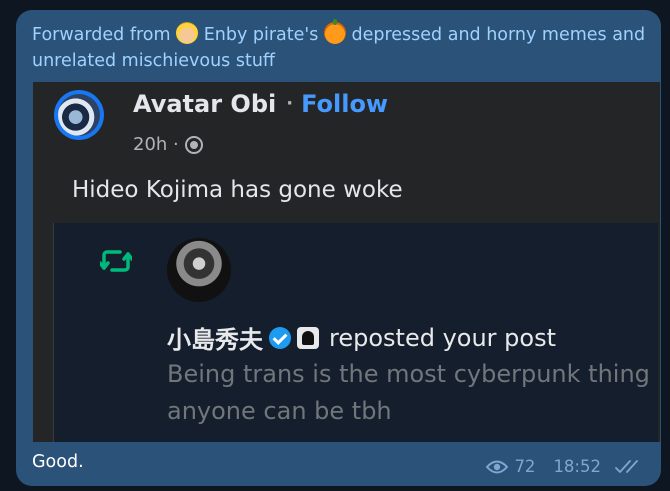  What do you see at coordinates (101, 35) in the screenshot?
I see `forward-prefix: Forwarded from` at bounding box center [101, 35].